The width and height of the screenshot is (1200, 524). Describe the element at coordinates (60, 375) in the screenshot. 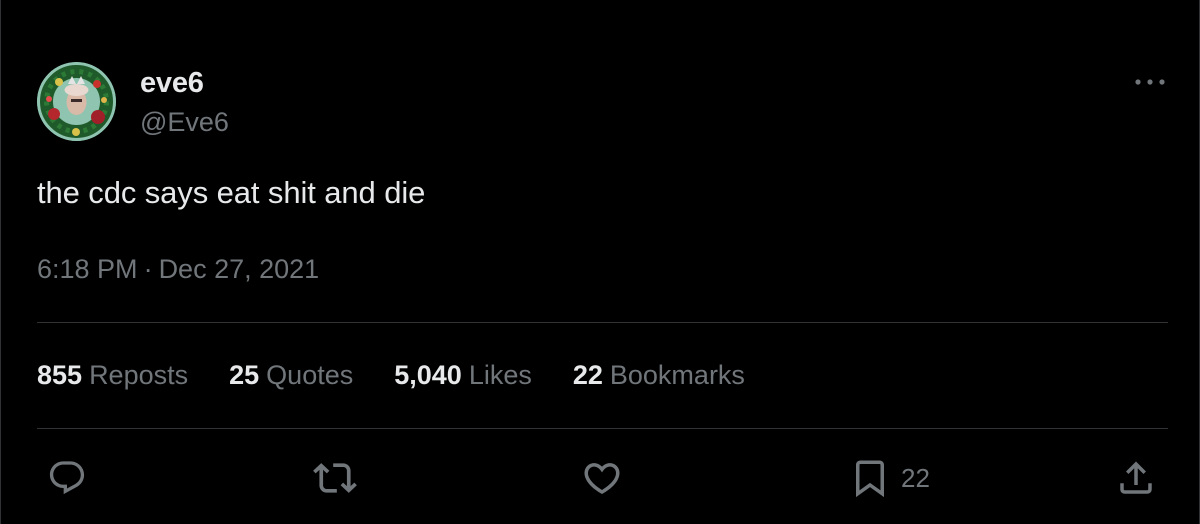

I see `reposts-count: 855` at that location.